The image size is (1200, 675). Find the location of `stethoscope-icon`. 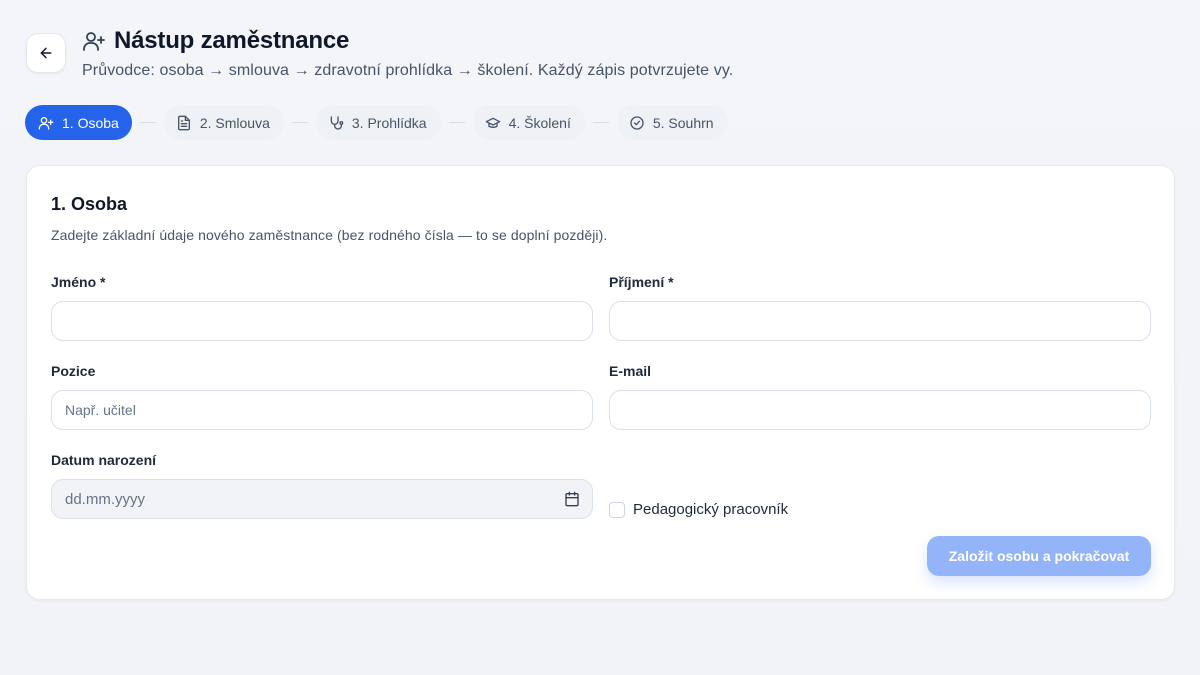

stethoscope-icon is located at coordinates (336, 123).